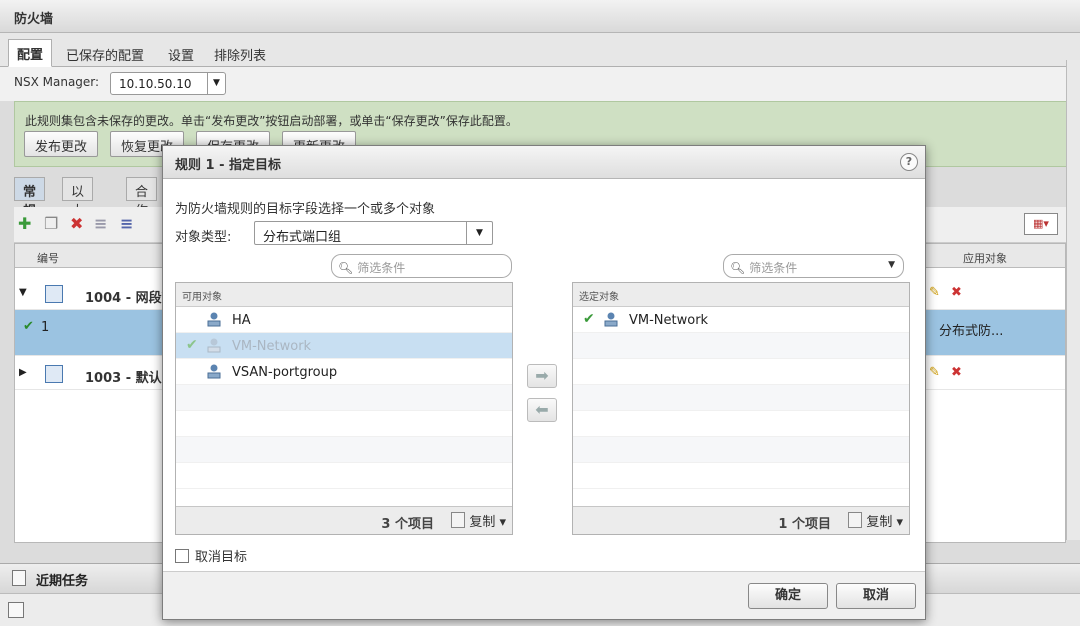 This screenshot has width=1080, height=626. Describe the element at coordinates (542, 410) in the screenshot. I see `remove-arrow-button: ⬅` at that location.